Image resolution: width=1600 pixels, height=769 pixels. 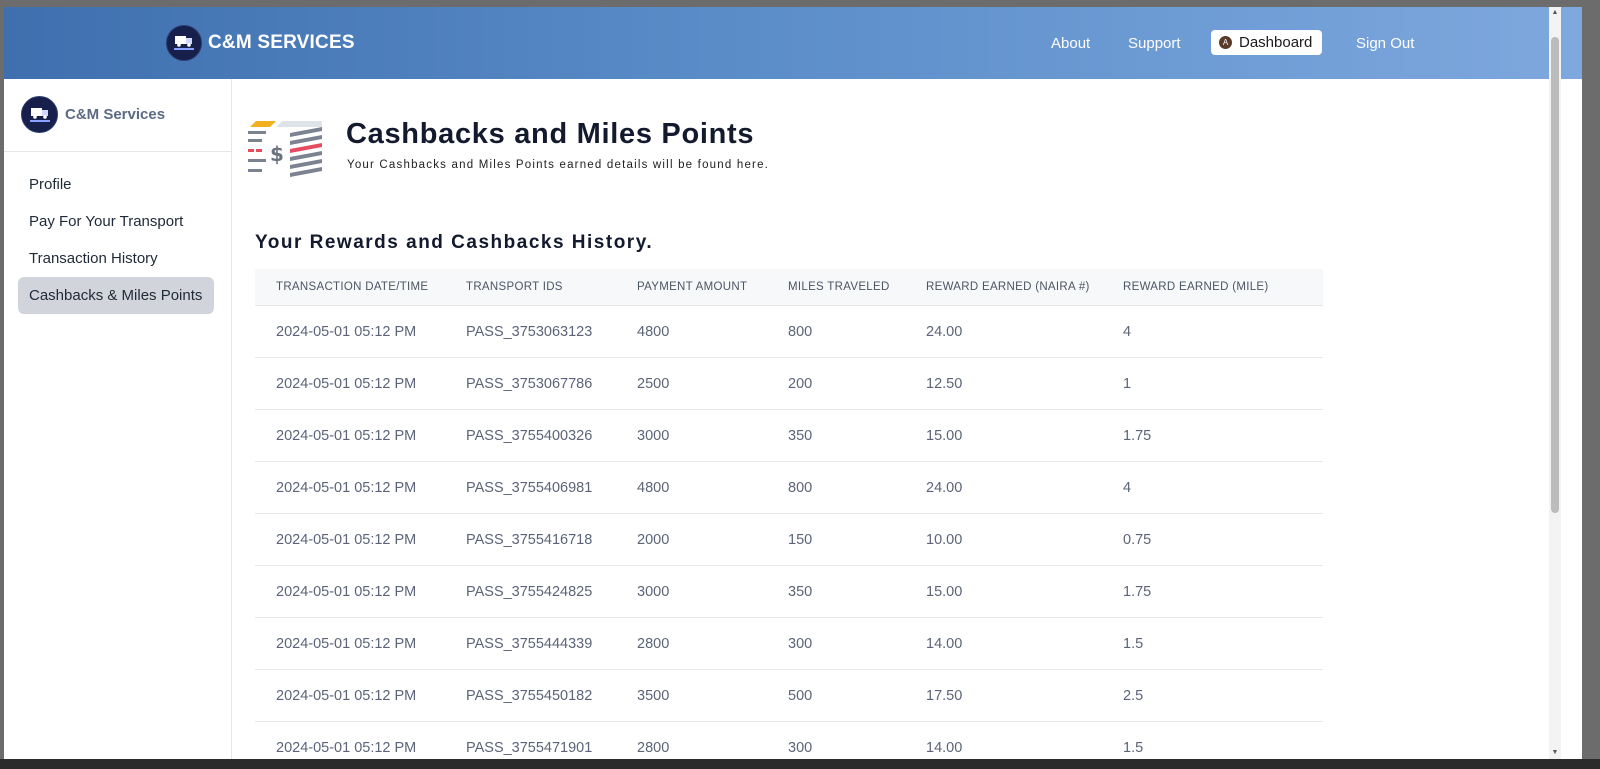 What do you see at coordinates (260, 43) in the screenshot?
I see `header-brand: C&M SERVICES` at bounding box center [260, 43].